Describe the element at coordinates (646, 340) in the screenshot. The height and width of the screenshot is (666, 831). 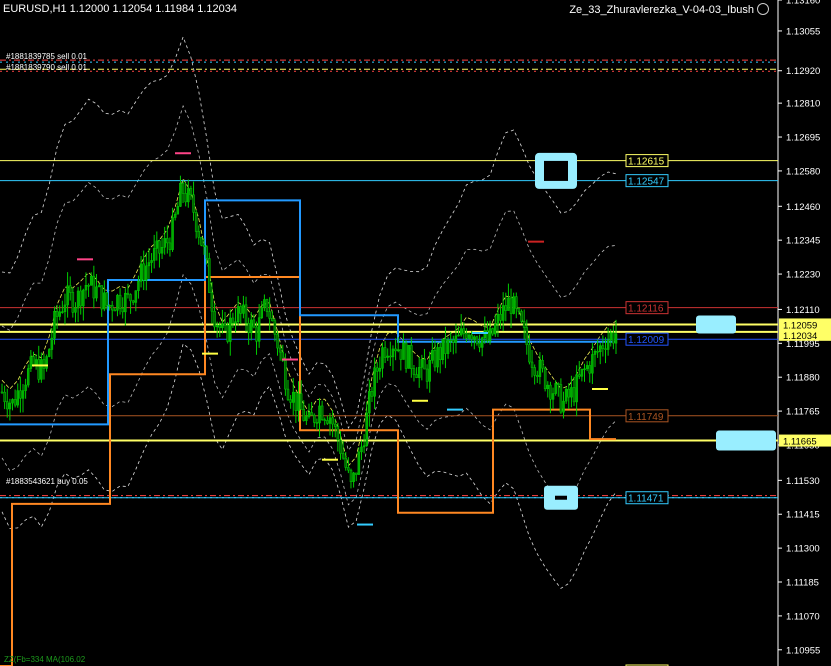
I see `level-label: 1.12009` at that location.